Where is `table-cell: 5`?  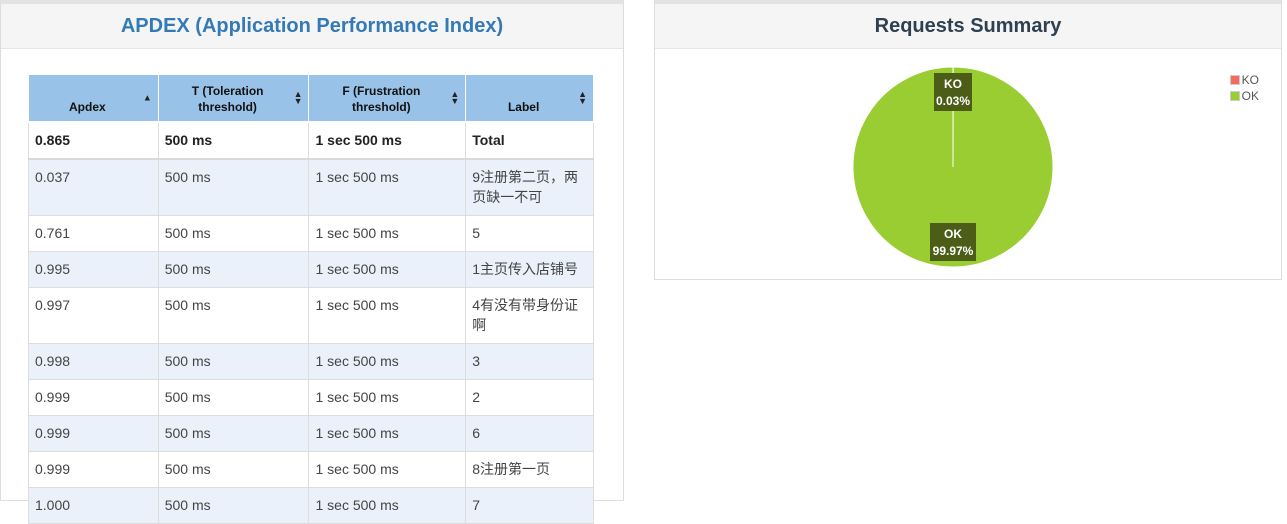 table-cell: 5 is located at coordinates (530, 234).